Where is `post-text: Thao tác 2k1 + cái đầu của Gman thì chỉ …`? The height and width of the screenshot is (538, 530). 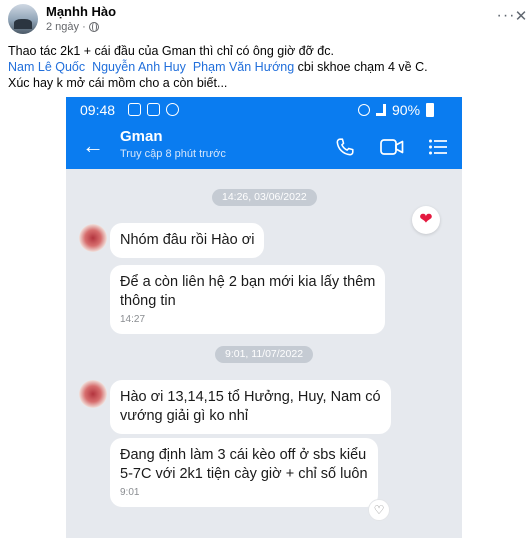 post-text: Thao tác 2k1 + cái đầu của Gman thì chỉ … is located at coordinates (265, 67).